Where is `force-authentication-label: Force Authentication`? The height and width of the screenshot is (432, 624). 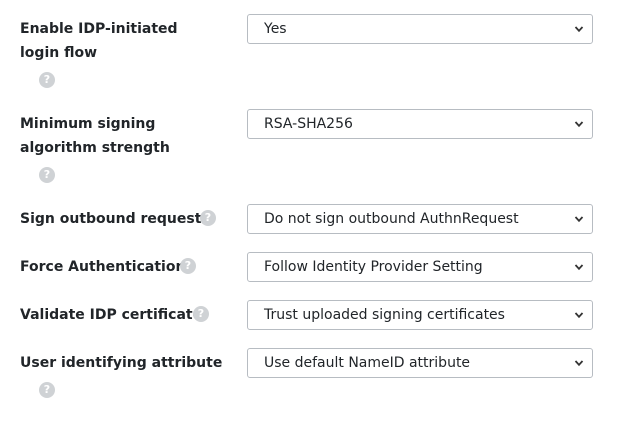 force-authentication-label: Force Authentication is located at coordinates (103, 267).